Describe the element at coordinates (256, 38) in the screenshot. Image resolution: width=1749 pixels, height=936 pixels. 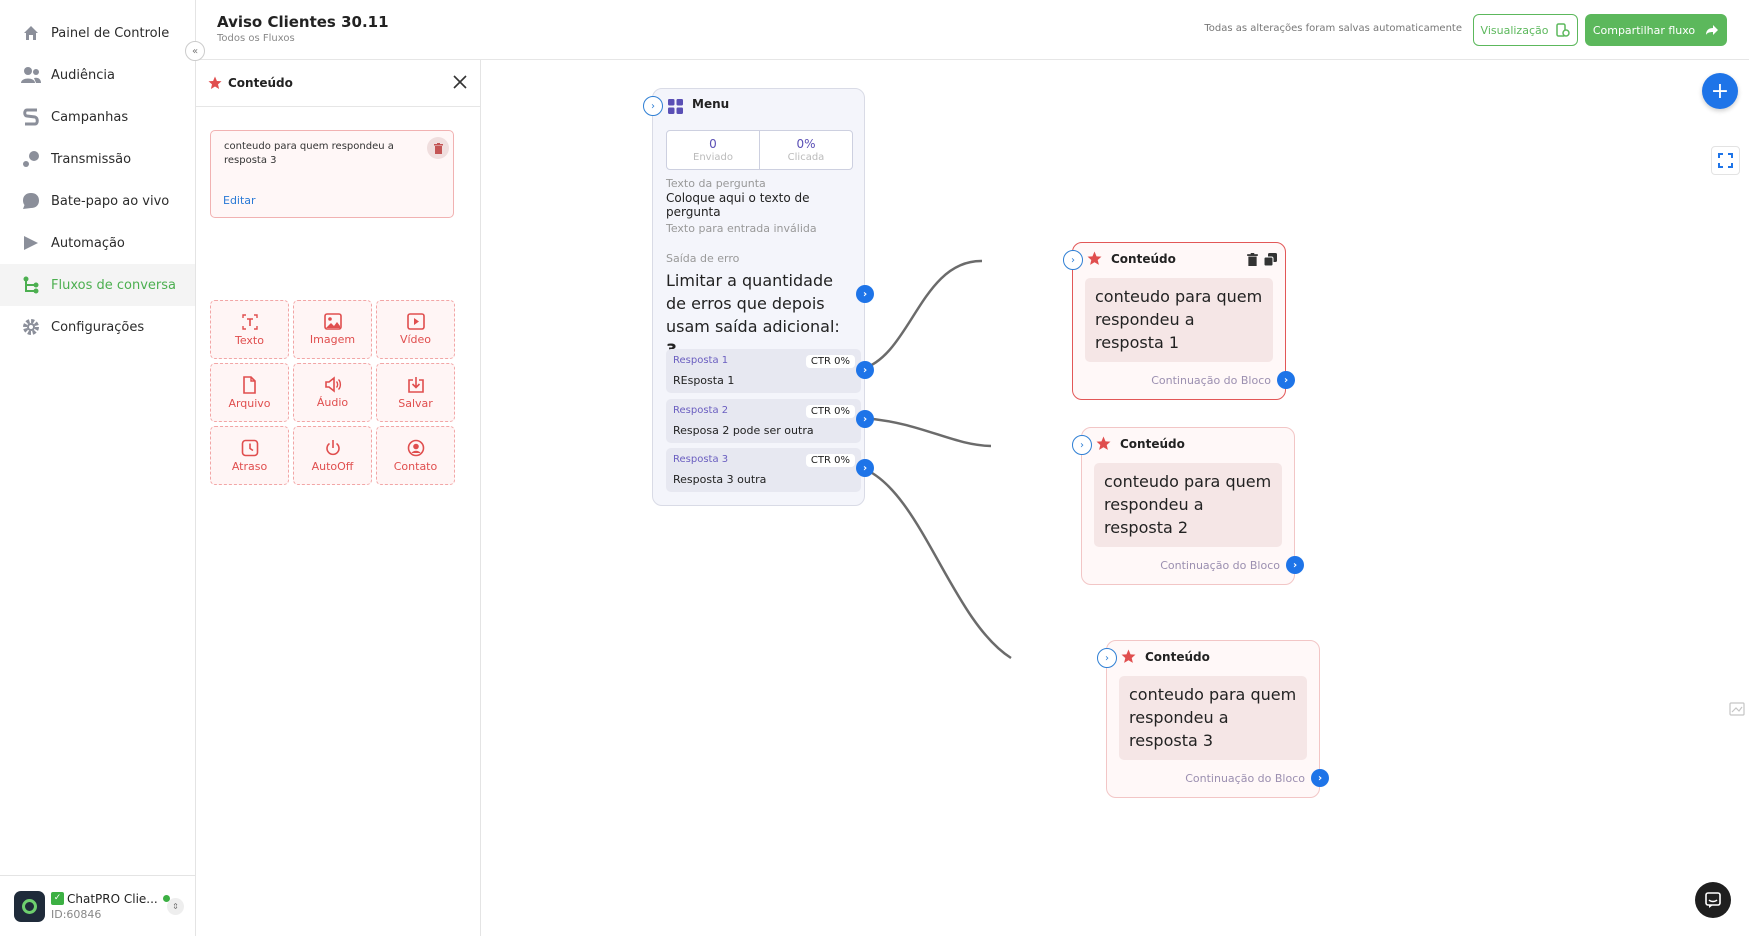
I see `breadcrumb-all-flows: Todos os Fluxos` at that location.